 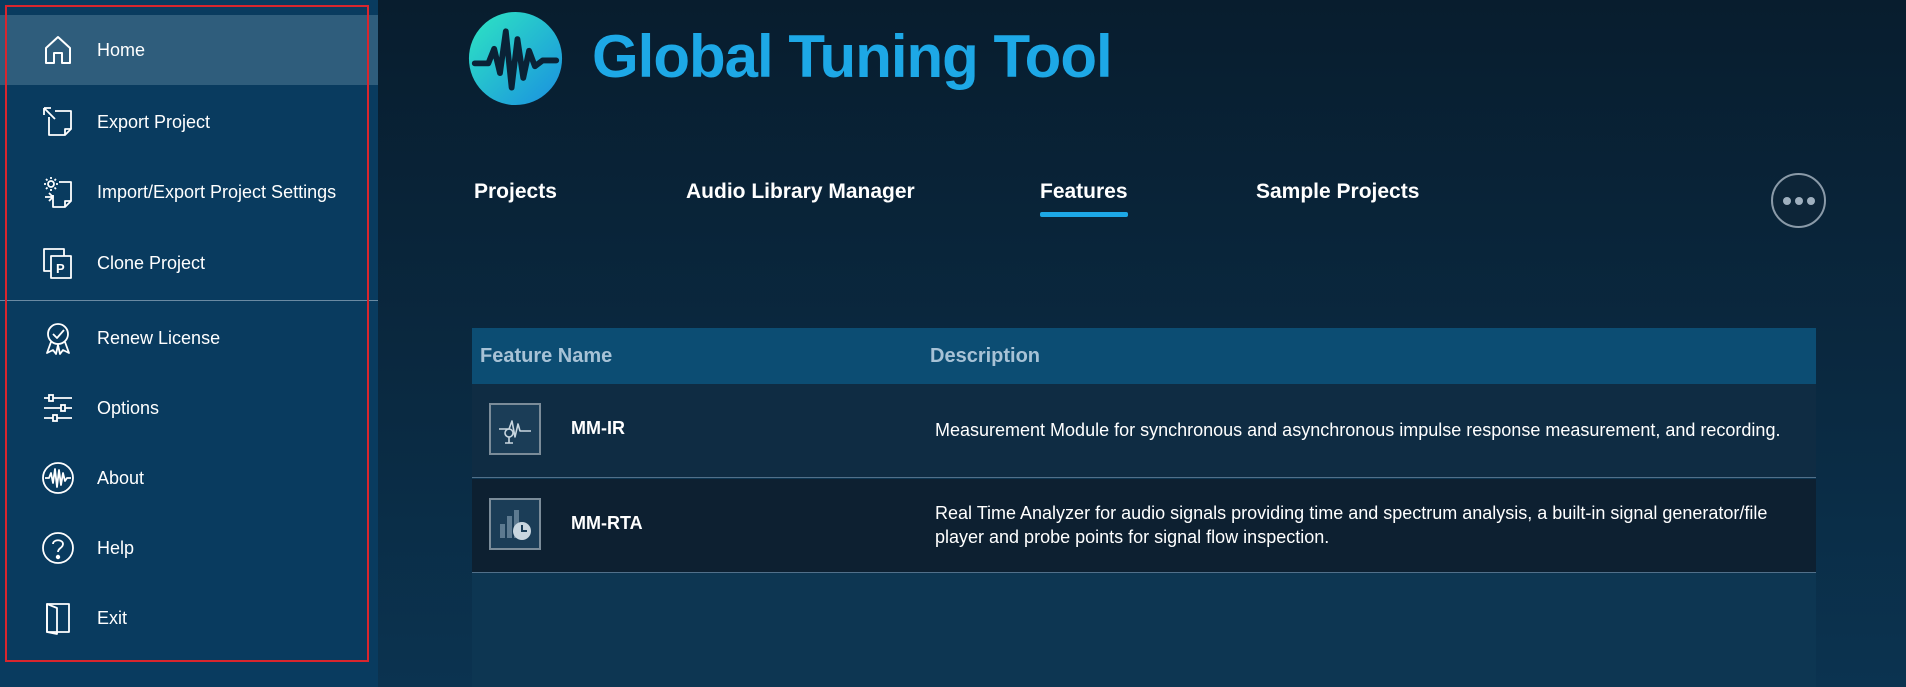 I want to click on table-header: Feature Name Description, so click(x=1144, y=356).